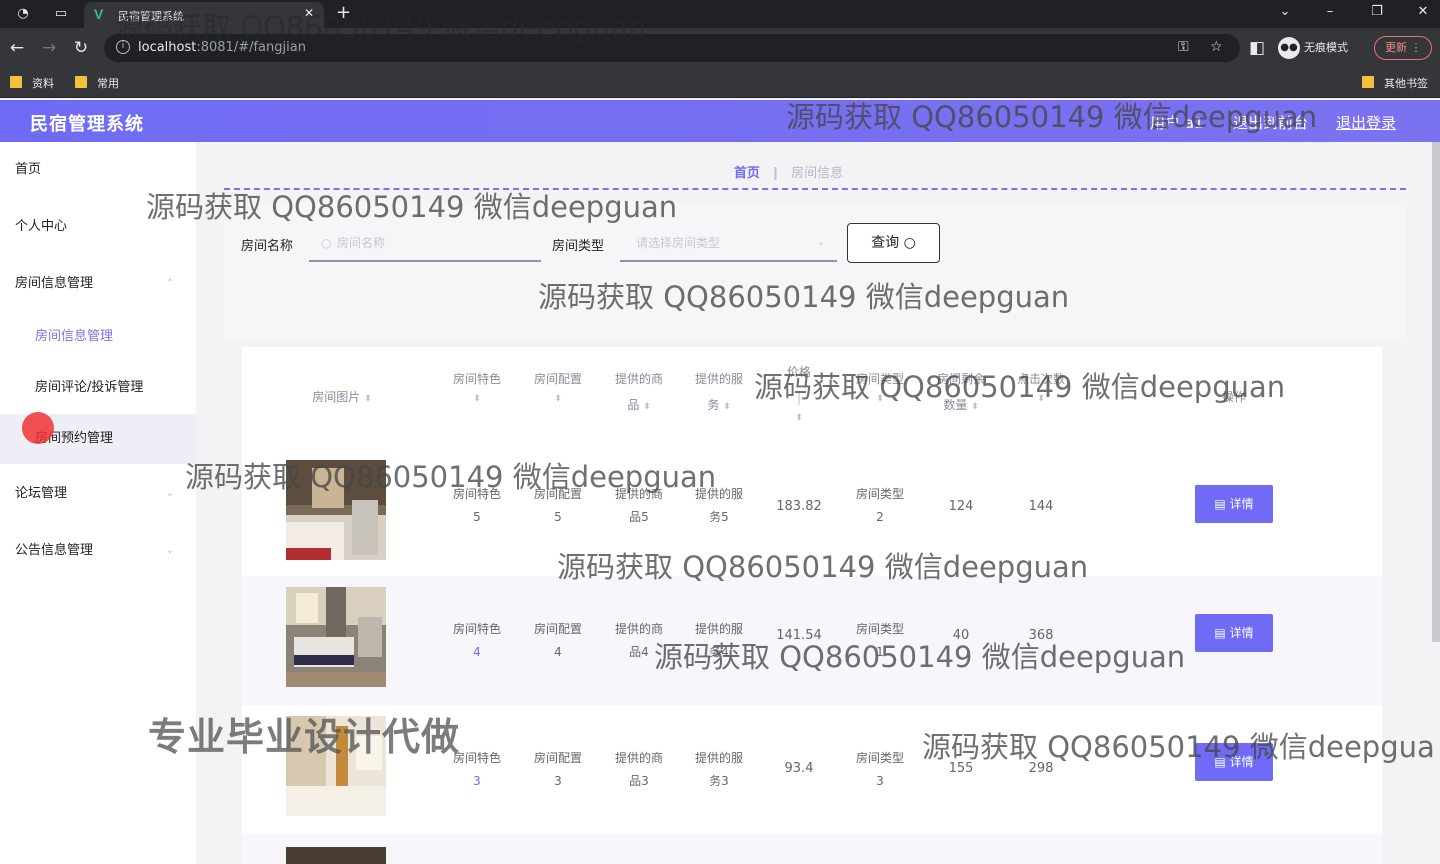 The width and height of the screenshot is (1440, 864). What do you see at coordinates (309, 13) in the screenshot?
I see `tab-close-icon: ✕` at bounding box center [309, 13].